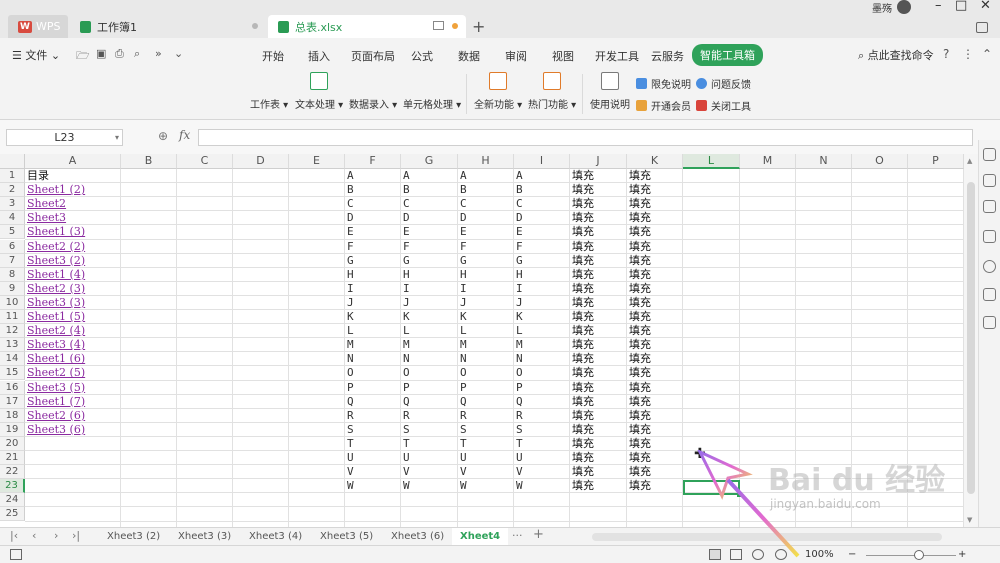  Describe the element at coordinates (55, 247) in the screenshot. I see `sheet-hyperlink-cell: Sheet2 (2)` at that location.